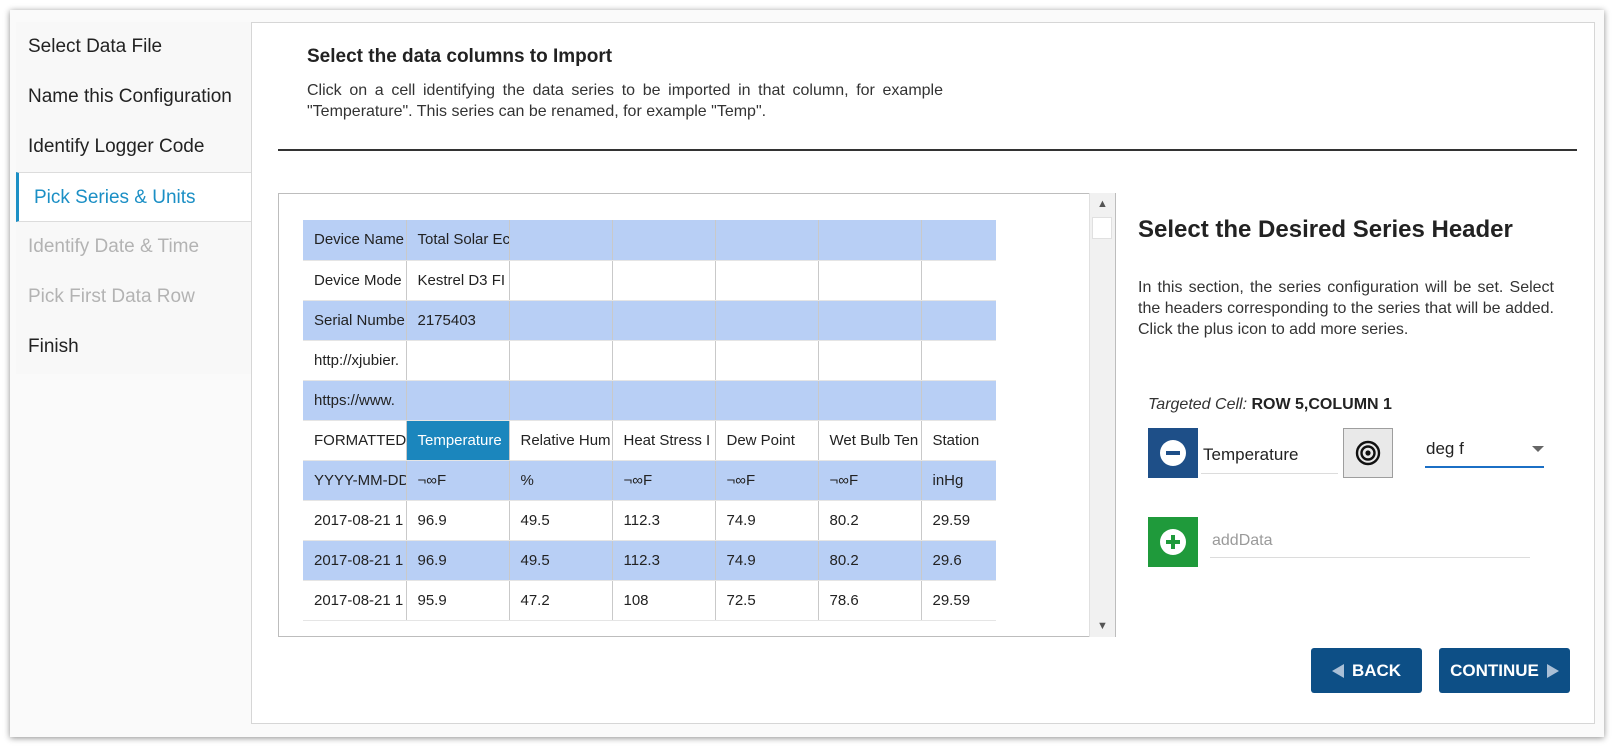 The image size is (1616, 747). I want to click on unit-select: deg f, so click(1484, 450).